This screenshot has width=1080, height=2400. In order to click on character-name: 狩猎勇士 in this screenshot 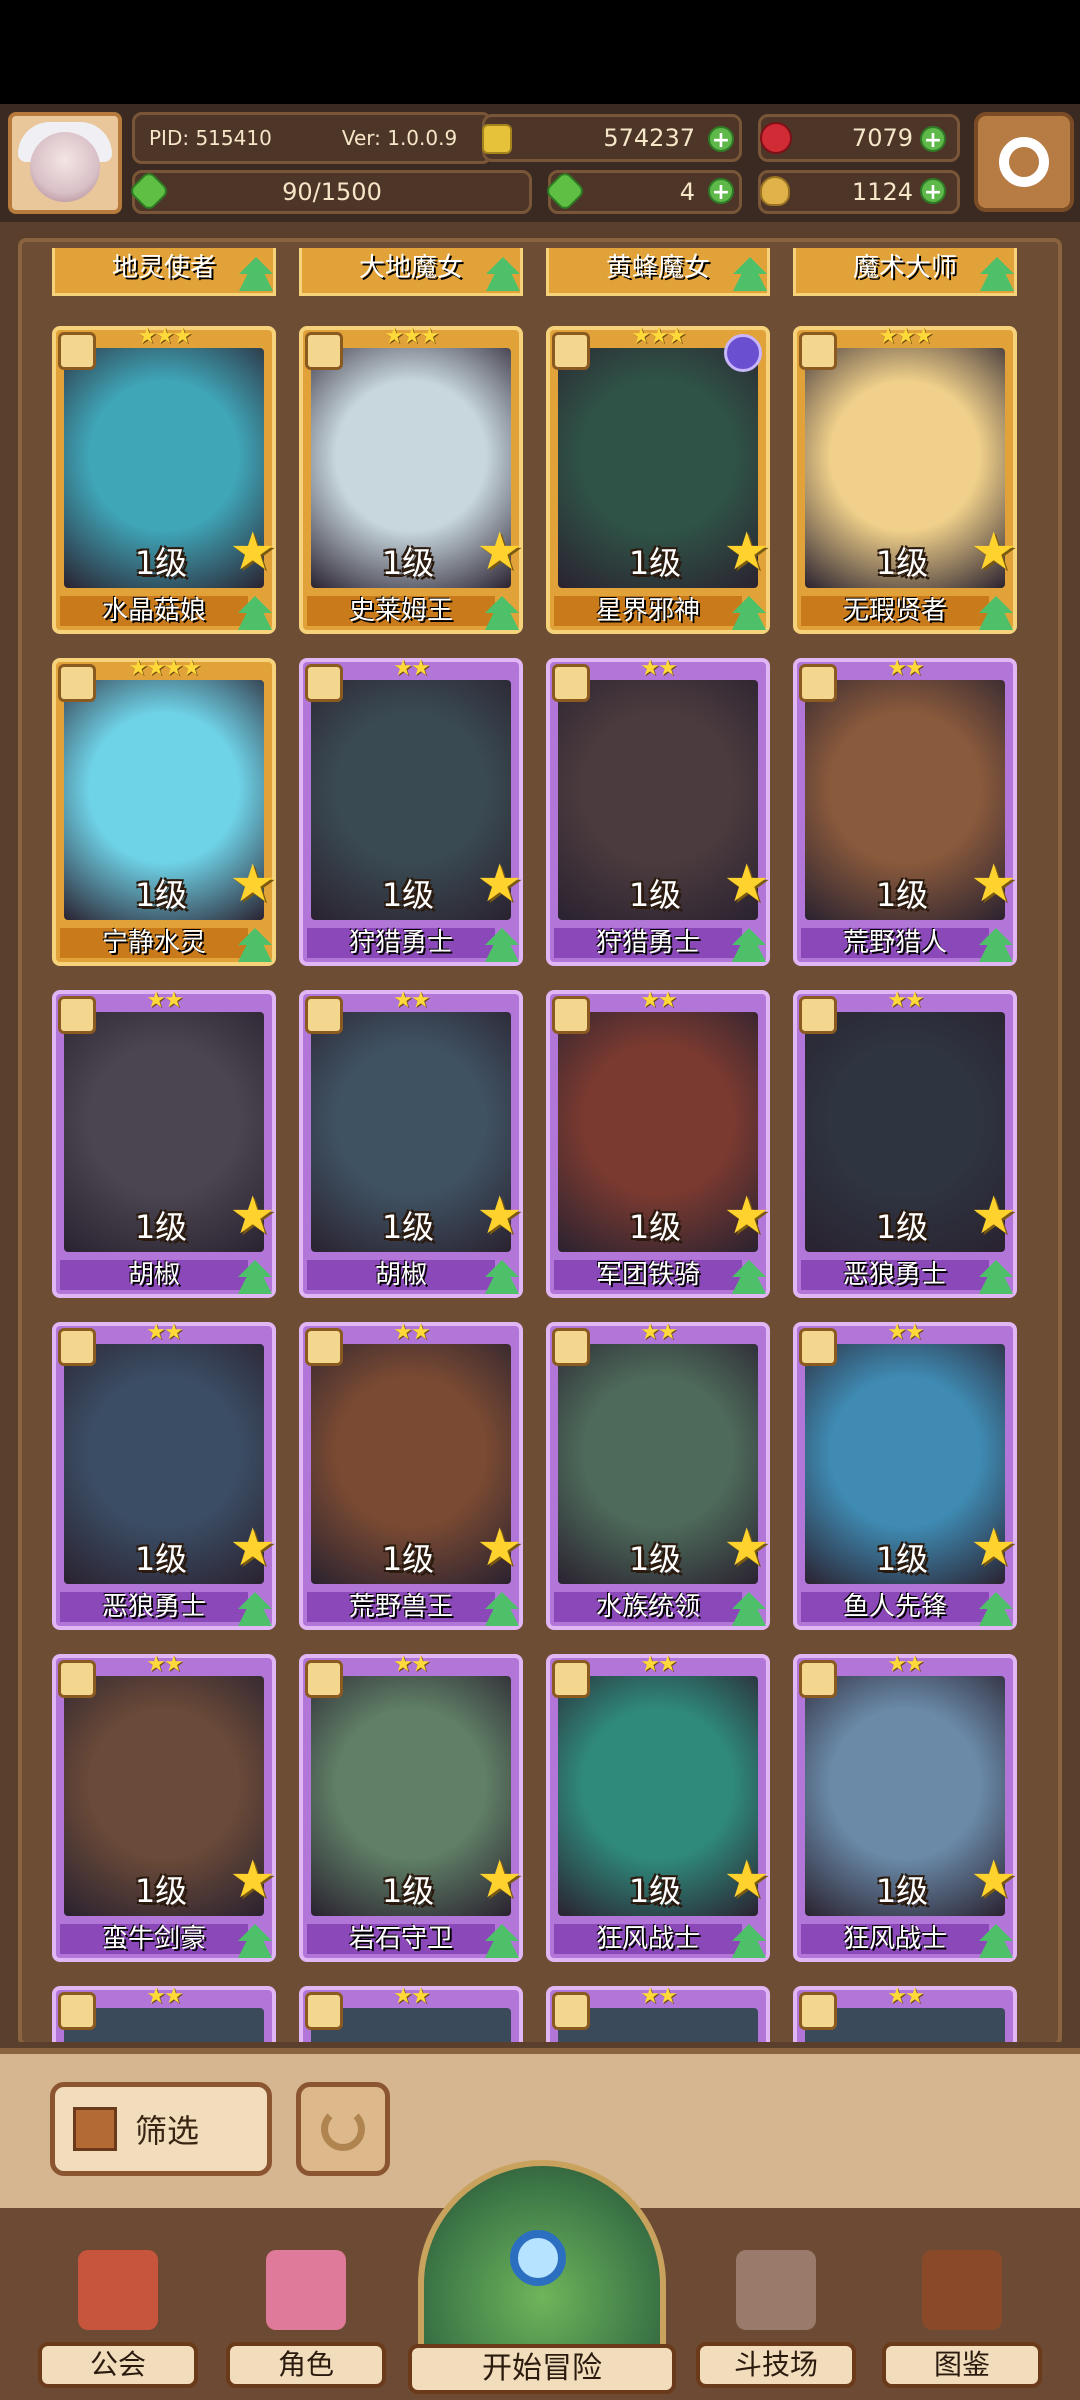, I will do `click(648, 943)`.